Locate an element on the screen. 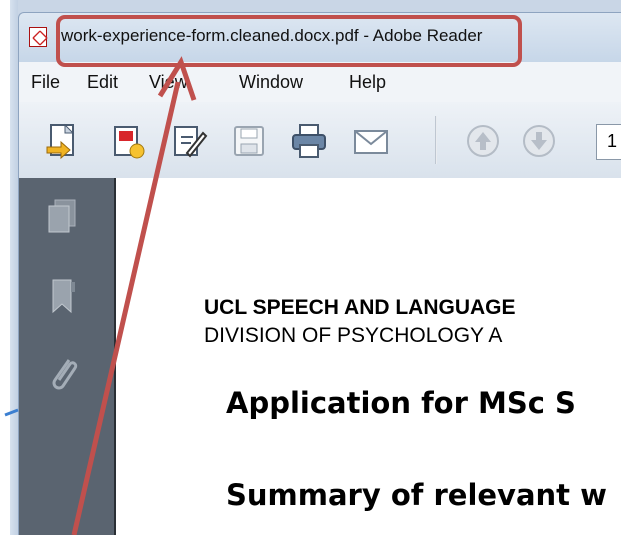 Image resolution: width=621 pixels, height=535 pixels. title-highlight-box is located at coordinates (289, 41).